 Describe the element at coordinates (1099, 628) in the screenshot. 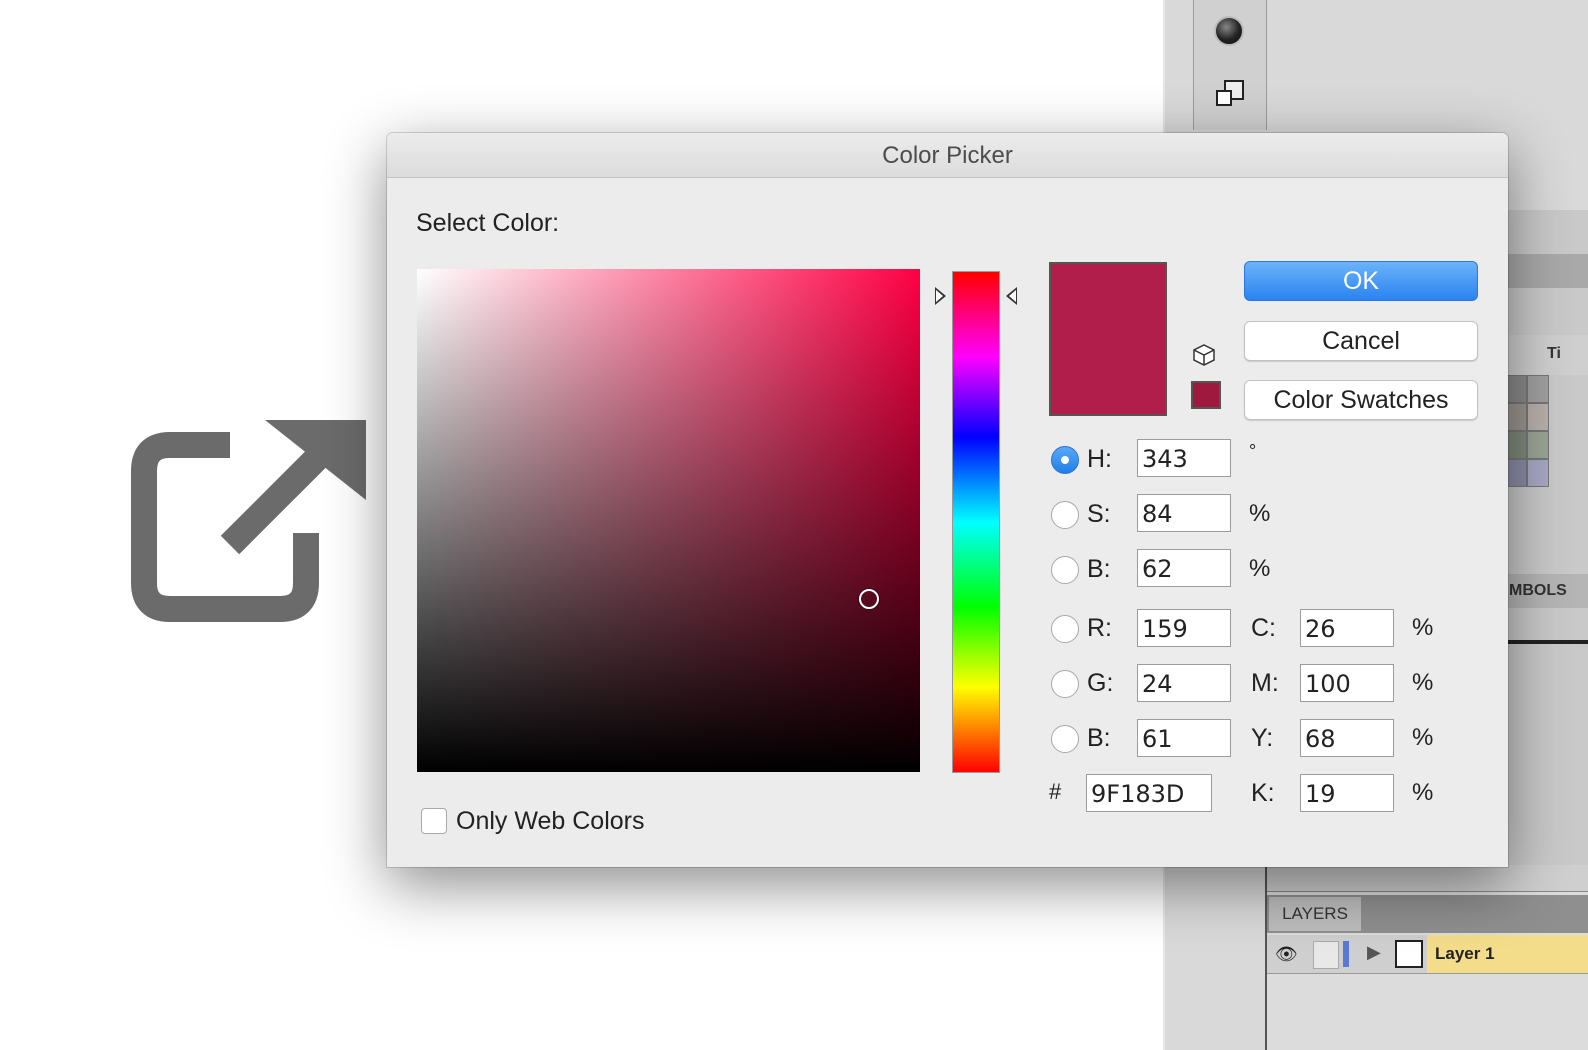

I see `red-label: R:` at that location.